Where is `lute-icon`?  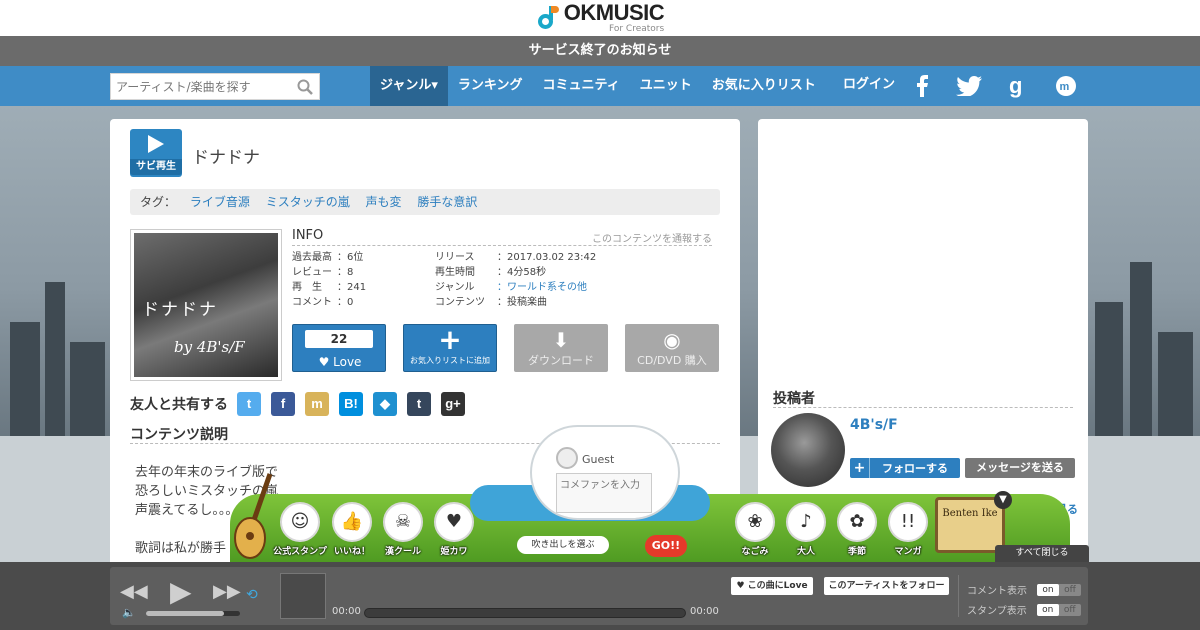
lute-icon is located at coordinates (257, 515).